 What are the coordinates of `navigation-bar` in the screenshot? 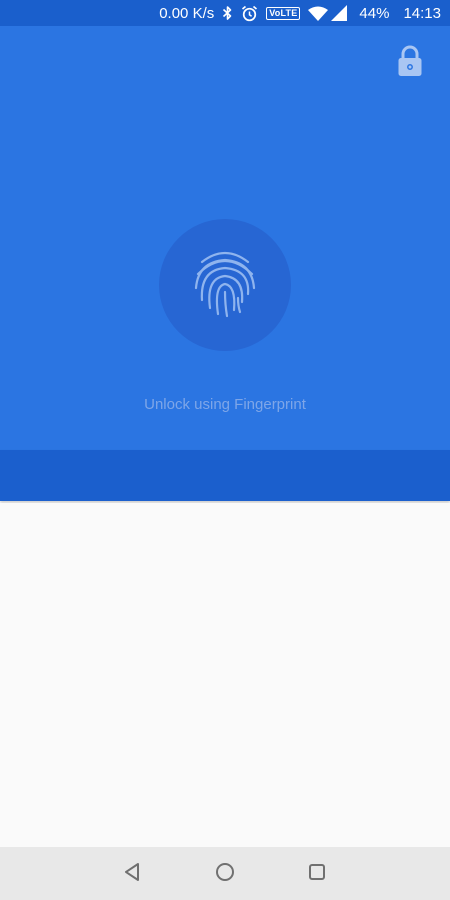 It's located at (225, 873).